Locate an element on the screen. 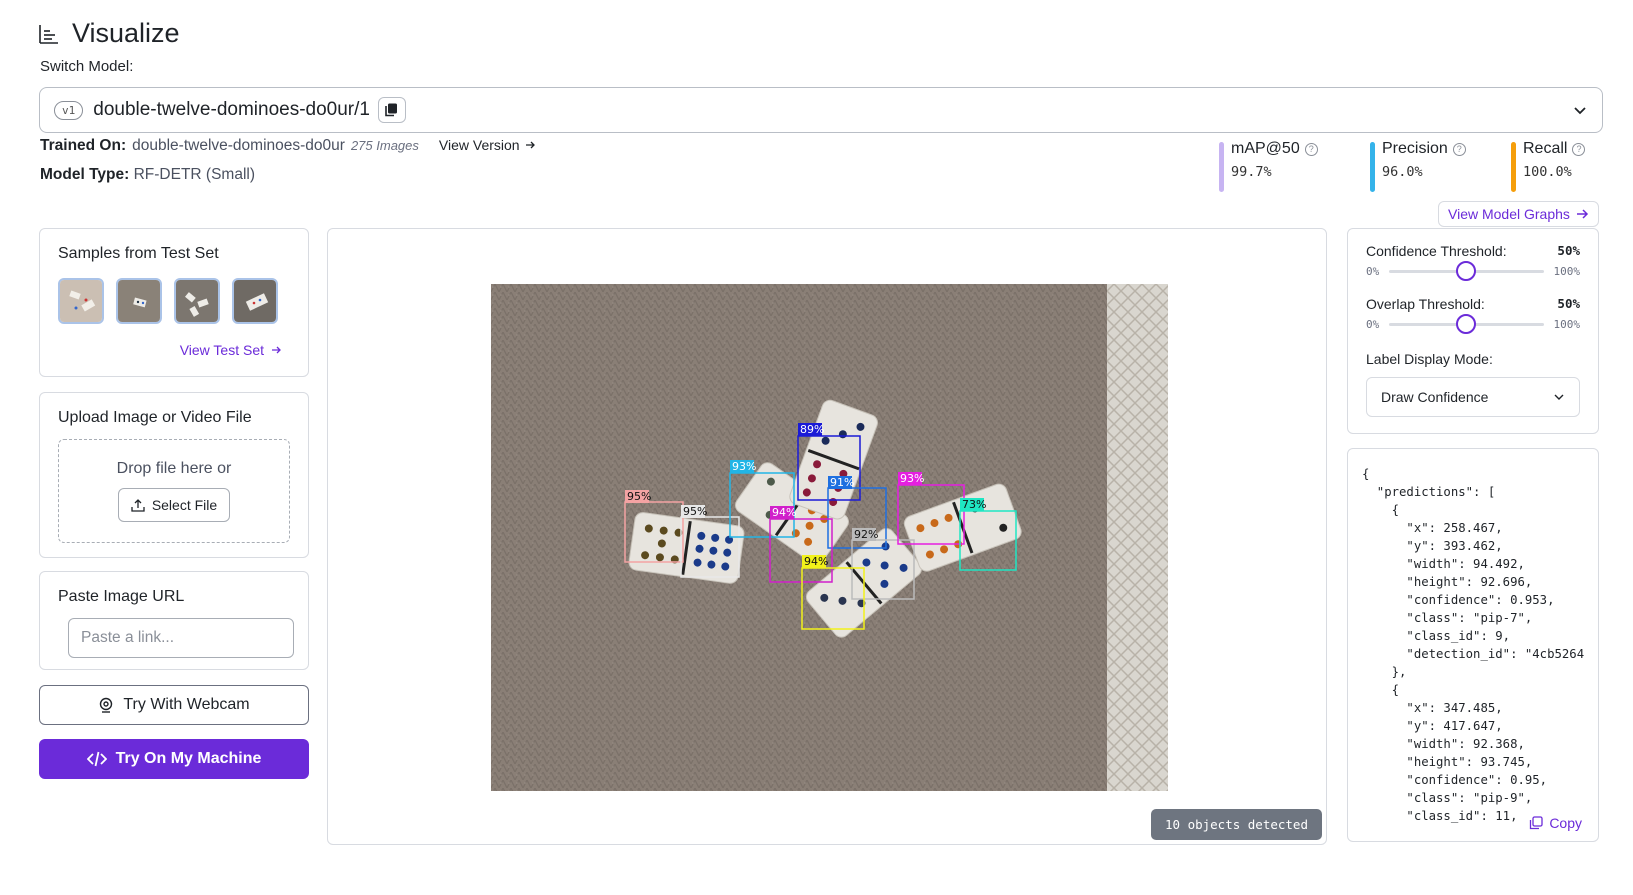 This screenshot has width=1633, height=895. label-mode-select: Draw Confidence is located at coordinates (1473, 397).